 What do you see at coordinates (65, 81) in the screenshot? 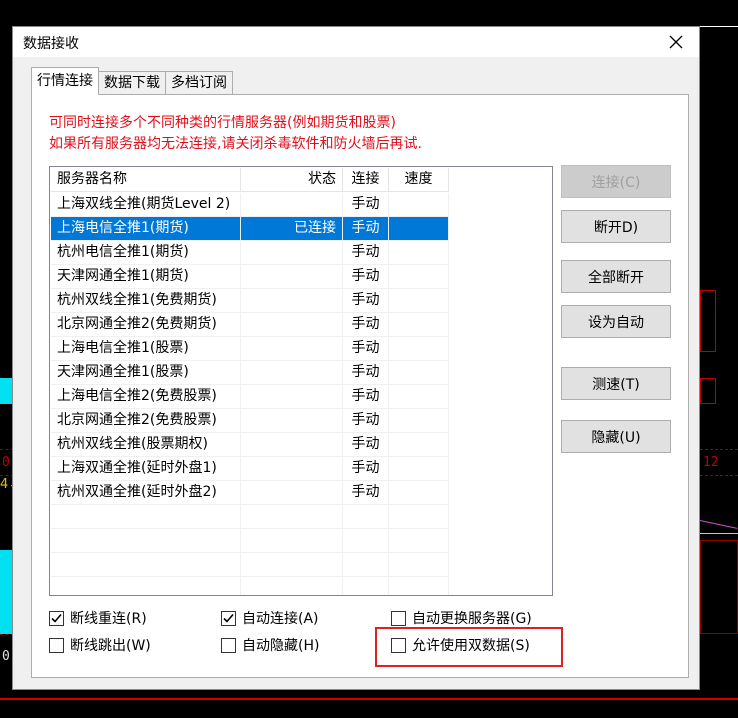
I see `tab-market-connection: 行情连接` at bounding box center [65, 81].